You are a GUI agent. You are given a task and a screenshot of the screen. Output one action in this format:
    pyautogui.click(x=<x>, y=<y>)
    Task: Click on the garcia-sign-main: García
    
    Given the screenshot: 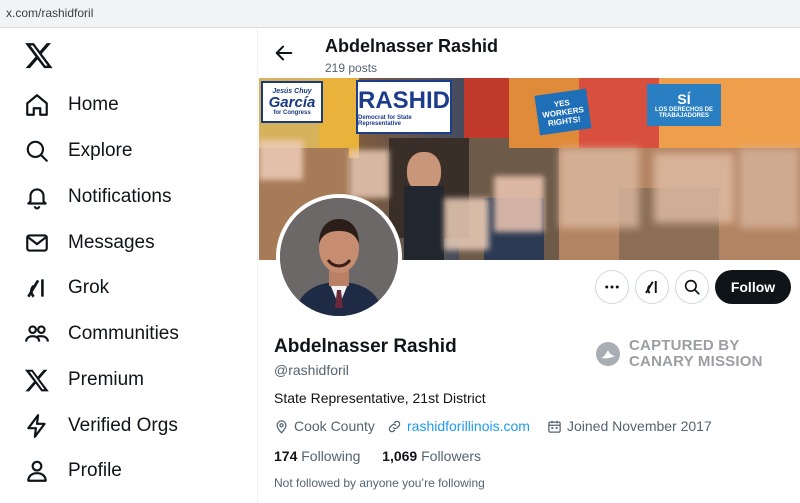 What is the action you would take?
    pyautogui.click(x=292, y=102)
    